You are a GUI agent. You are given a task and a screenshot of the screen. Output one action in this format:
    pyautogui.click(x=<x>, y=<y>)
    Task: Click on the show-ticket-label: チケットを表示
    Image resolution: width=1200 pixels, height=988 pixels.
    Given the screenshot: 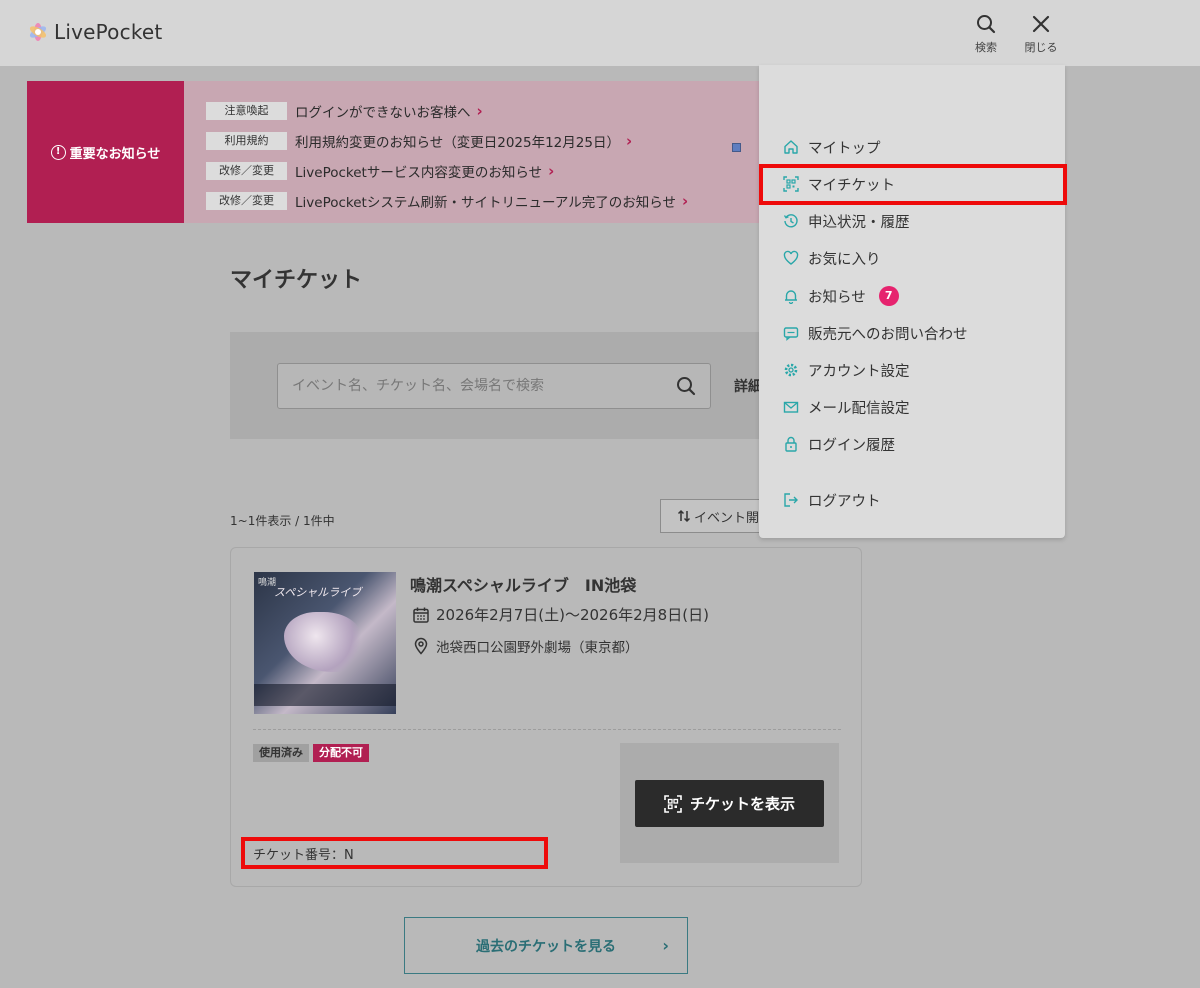 What is the action you would take?
    pyautogui.click(x=742, y=804)
    